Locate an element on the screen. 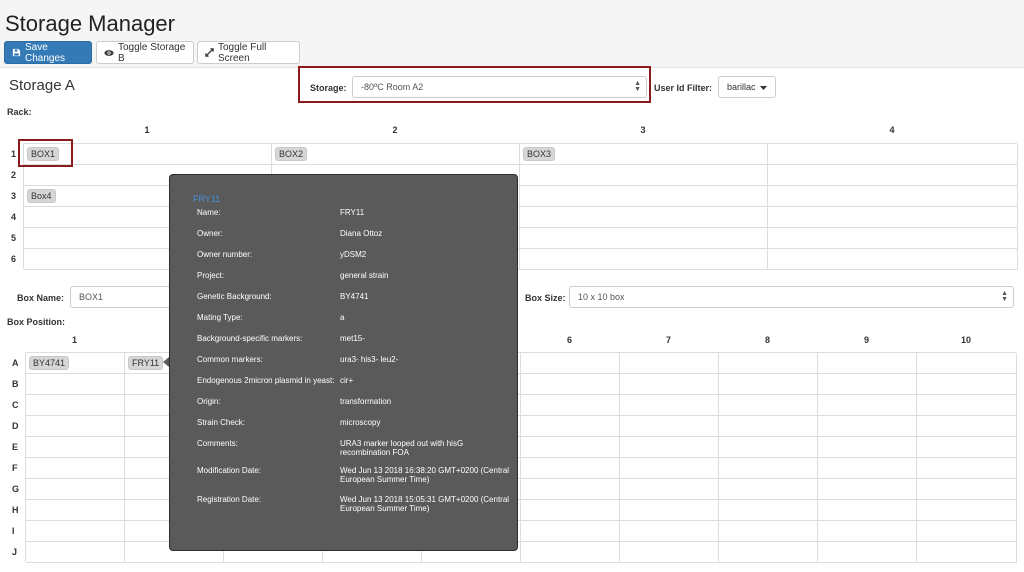 This screenshot has height=572, width=1024. rack-row-header: 5 is located at coordinates (14, 238).